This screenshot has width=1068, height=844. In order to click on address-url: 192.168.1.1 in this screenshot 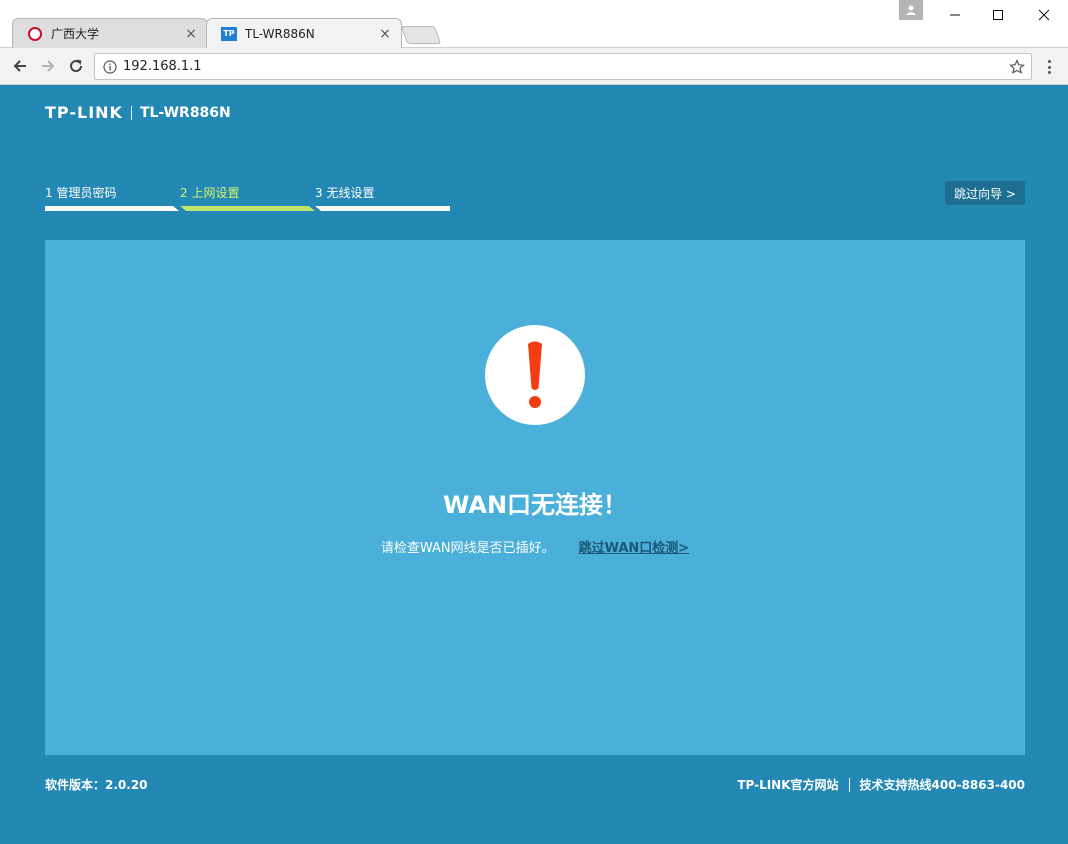, I will do `click(566, 66)`.